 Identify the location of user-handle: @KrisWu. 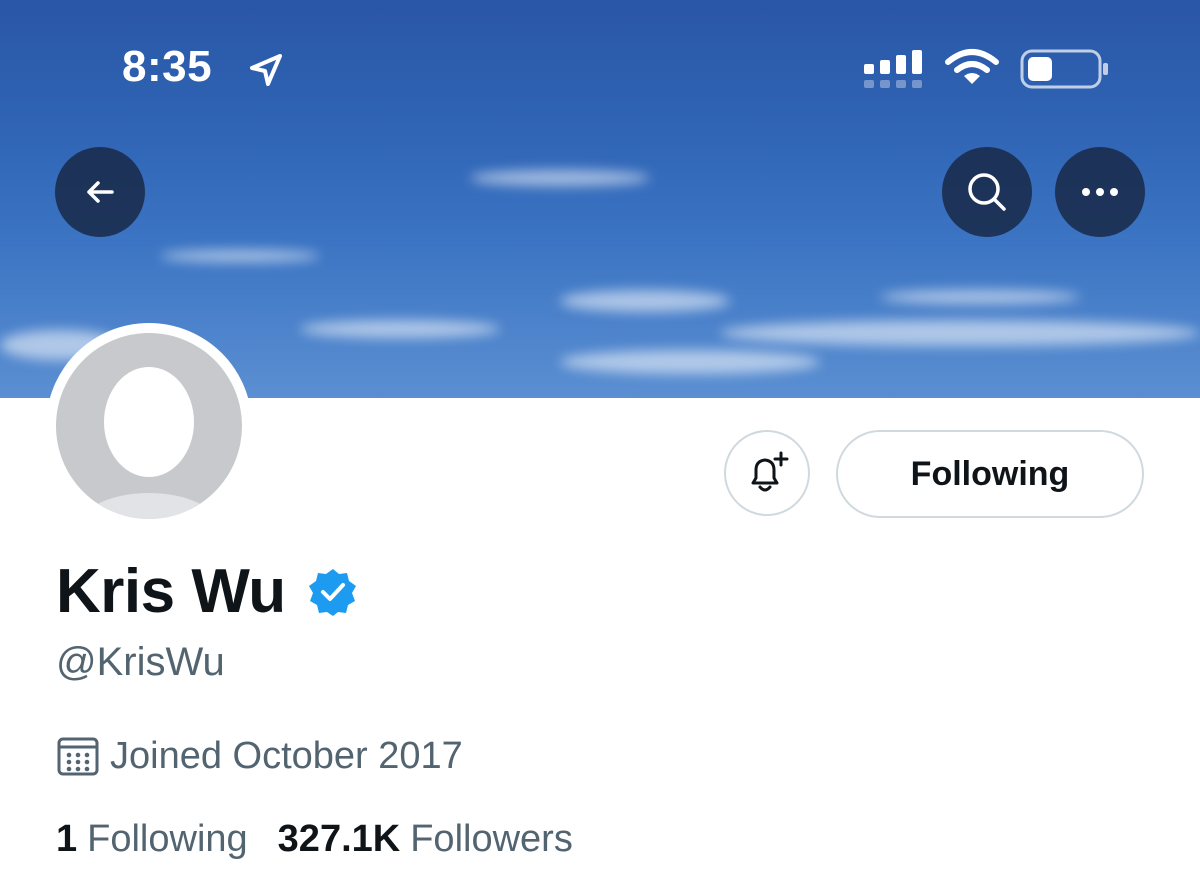
(140, 662).